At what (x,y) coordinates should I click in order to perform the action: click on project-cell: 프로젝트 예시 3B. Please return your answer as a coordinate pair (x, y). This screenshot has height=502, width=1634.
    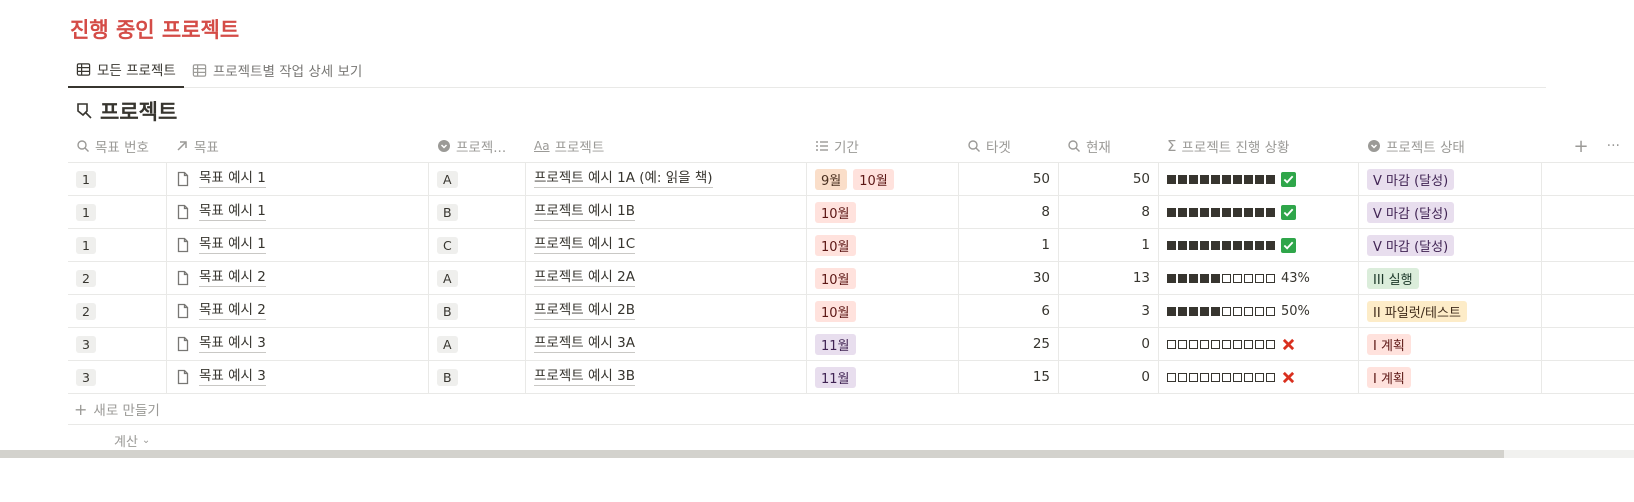
    Looking at the image, I should click on (666, 377).